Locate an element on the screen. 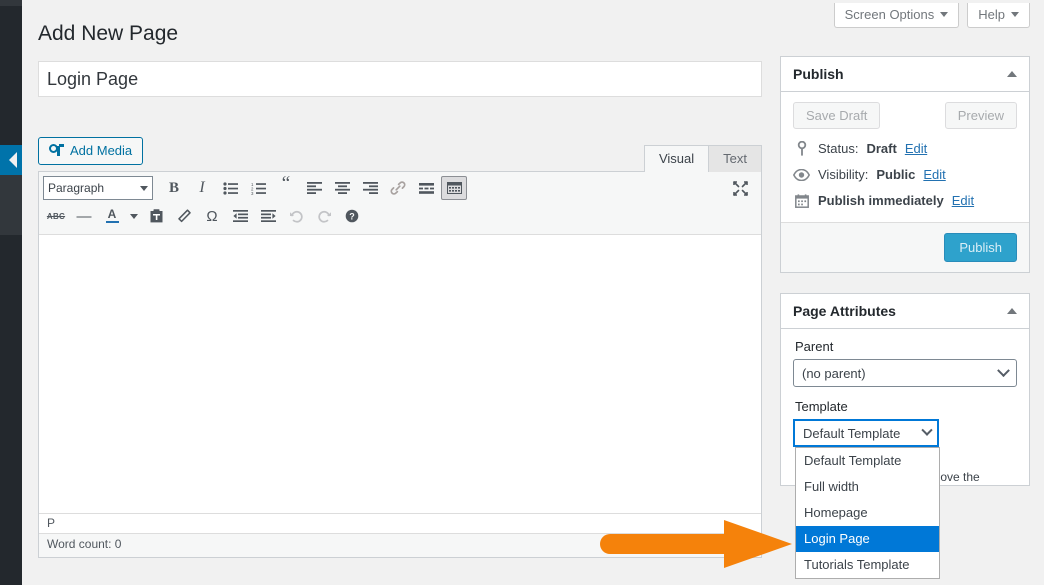  editor-toolbar: Paragraph B I 1 2 3 “ ABC — A Ω ? is located at coordinates (400, 204).